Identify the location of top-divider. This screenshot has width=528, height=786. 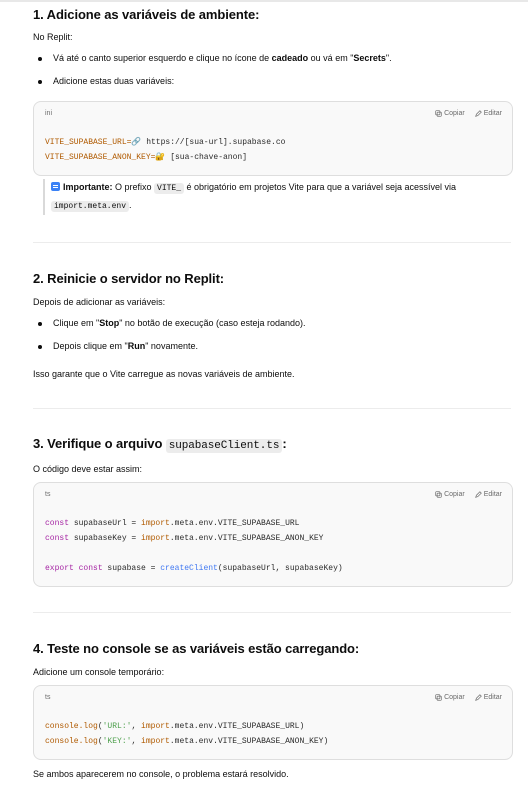
(264, 1).